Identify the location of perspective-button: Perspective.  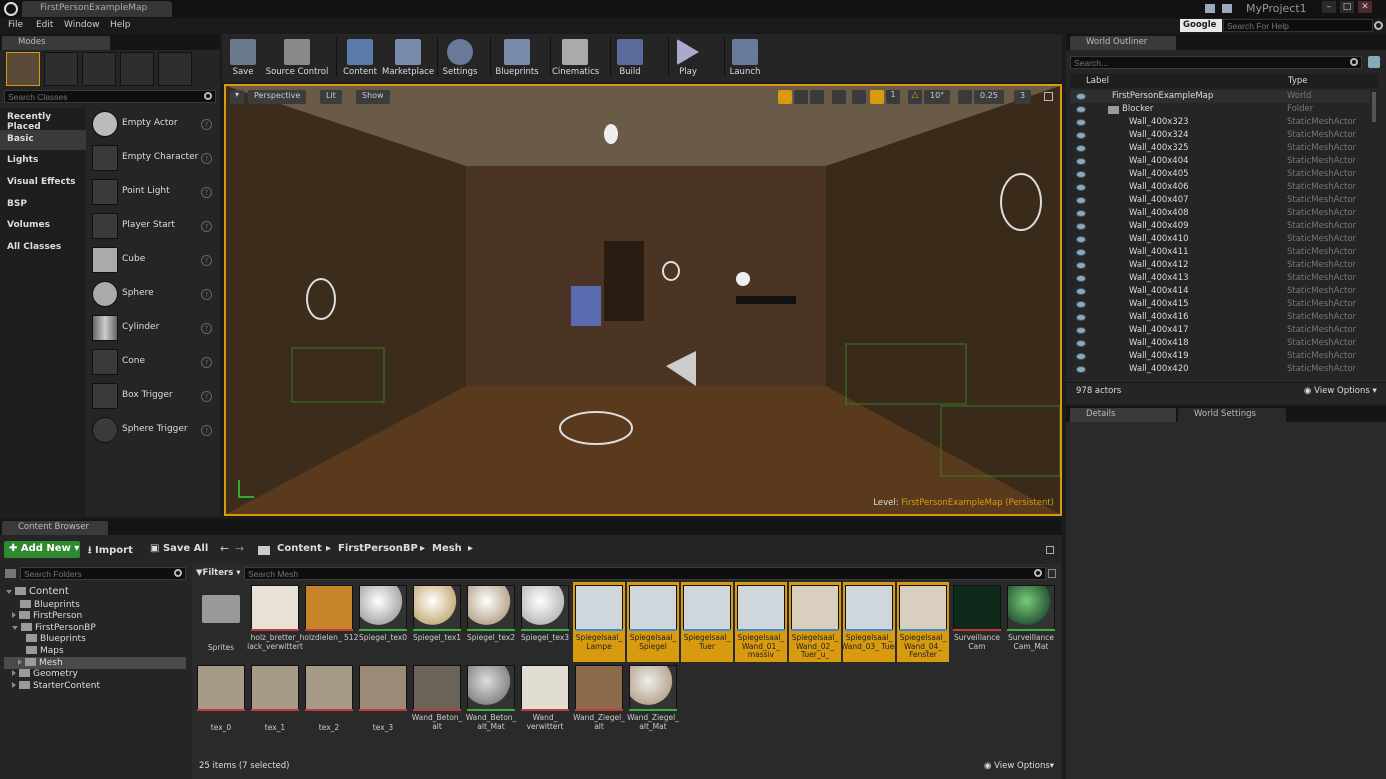
(277, 97).